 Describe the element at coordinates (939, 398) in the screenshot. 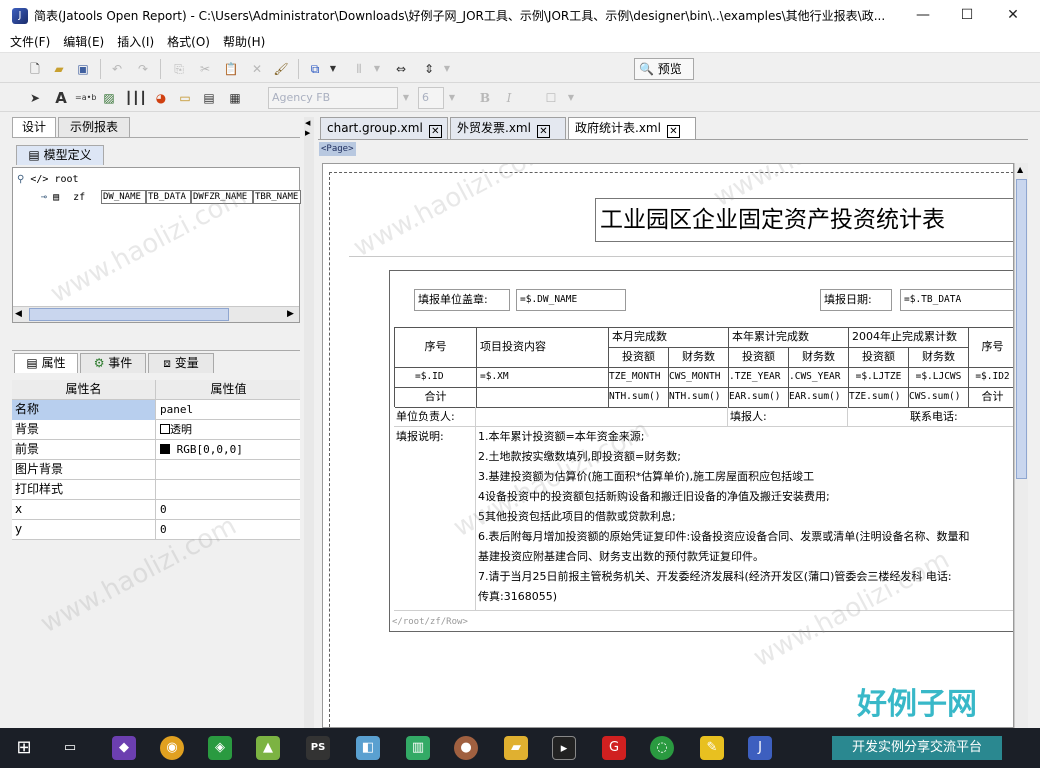

I see `sum-ljcws: CWS.sum()` at that location.